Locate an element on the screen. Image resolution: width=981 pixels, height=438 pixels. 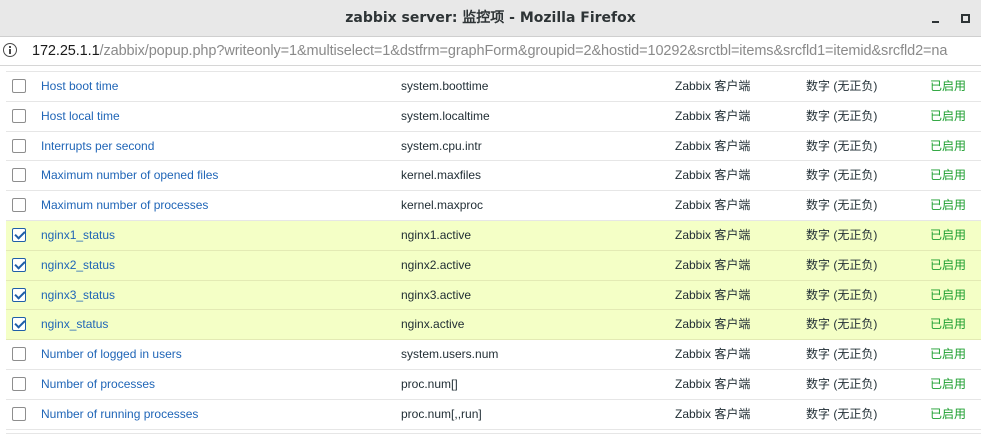
window-titlebar: zabbix server: 监控项 - Mozilla Firefox is located at coordinates (490, 18).